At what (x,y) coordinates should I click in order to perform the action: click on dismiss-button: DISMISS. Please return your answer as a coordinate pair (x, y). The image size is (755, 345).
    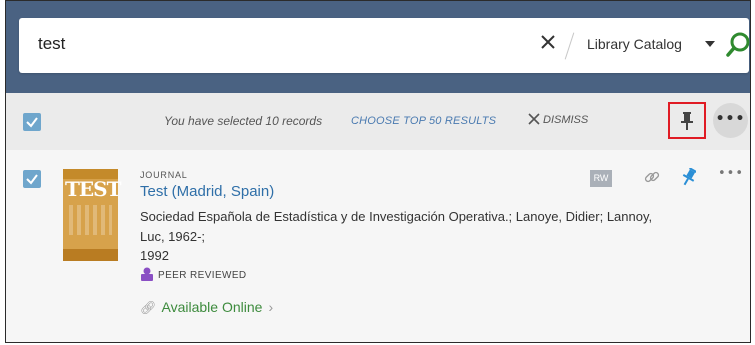
    Looking at the image, I should click on (558, 119).